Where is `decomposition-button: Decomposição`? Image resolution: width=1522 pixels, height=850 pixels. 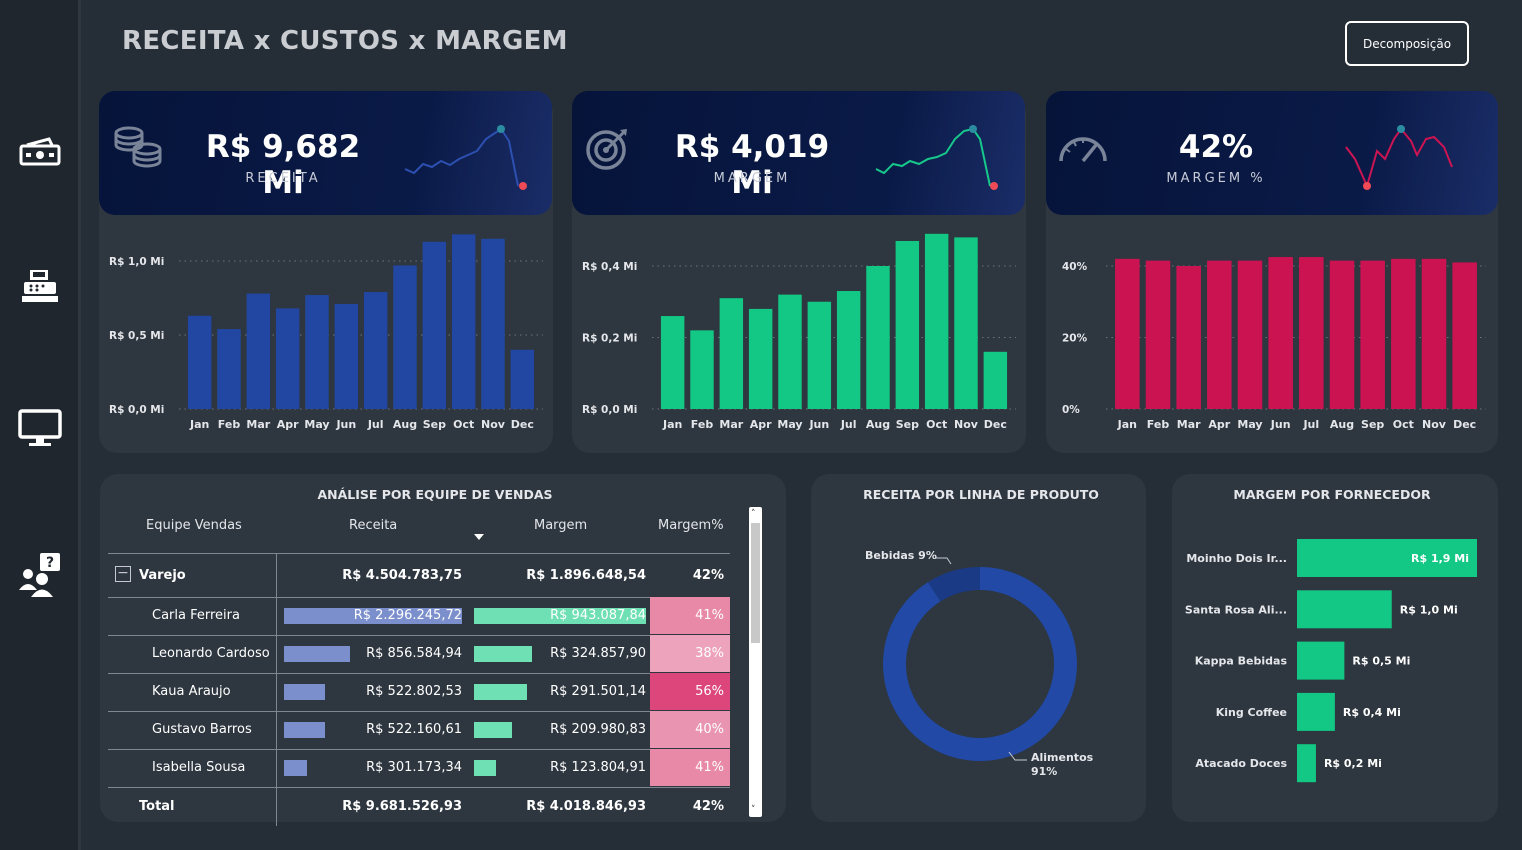 decomposition-button: Decomposição is located at coordinates (1407, 43).